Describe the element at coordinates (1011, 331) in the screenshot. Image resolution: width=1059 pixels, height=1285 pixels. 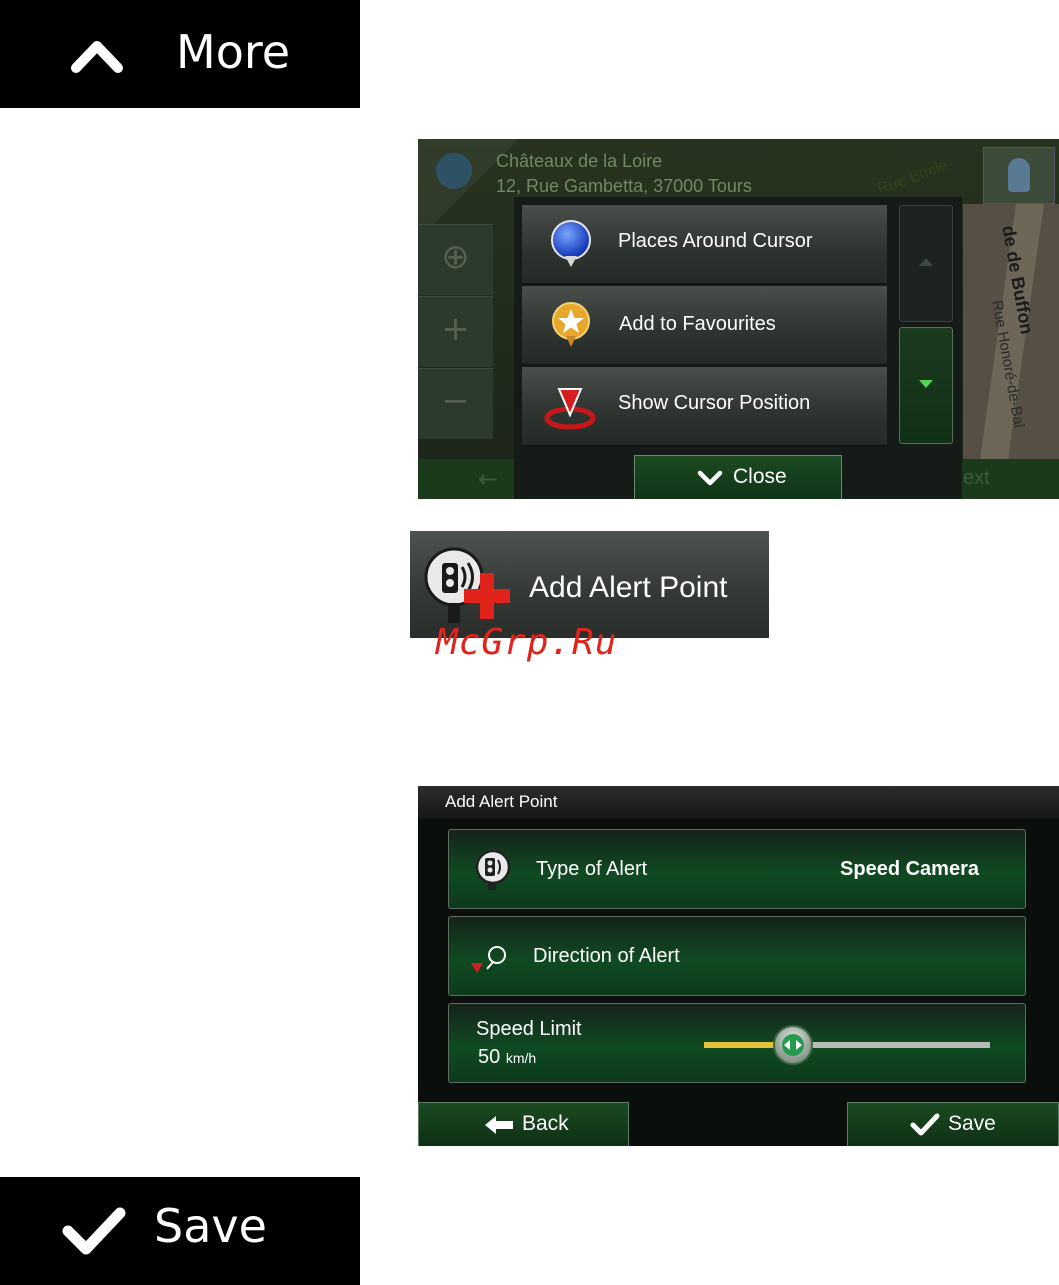
I see `map-visible-area: de de Buffon Rue Honoré-de-Bal` at that location.